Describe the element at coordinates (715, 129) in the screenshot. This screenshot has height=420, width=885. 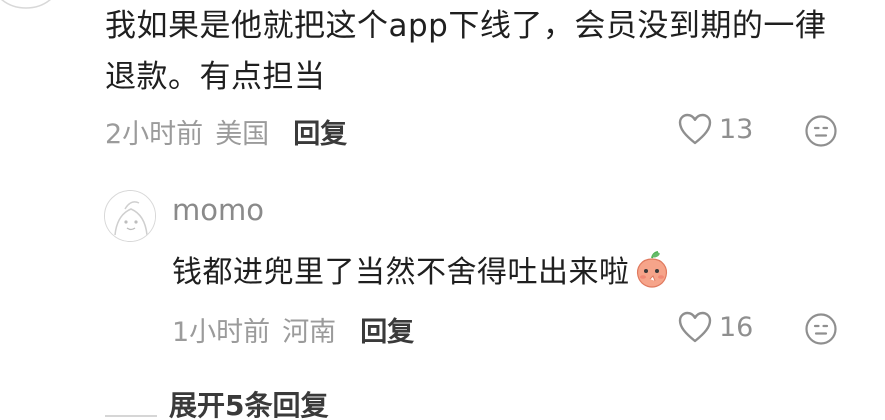
I see `like-button: 13` at that location.